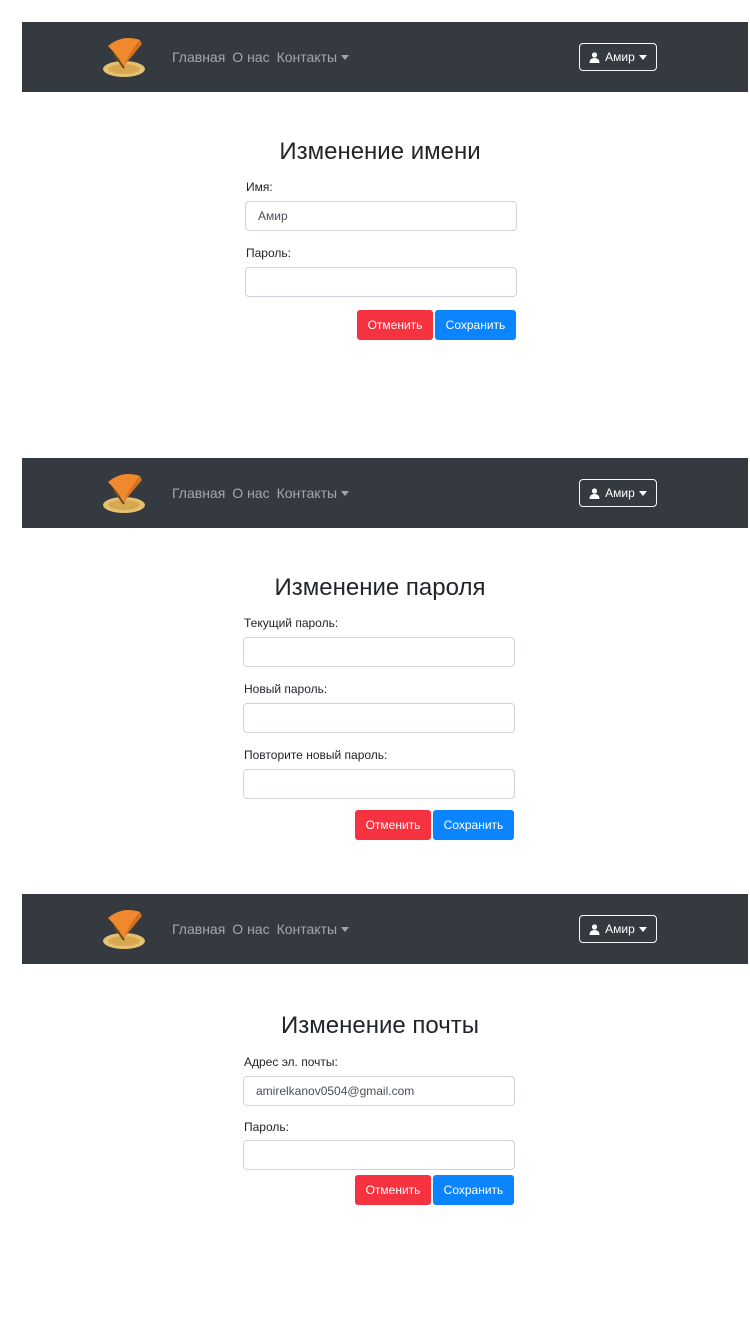 The height and width of the screenshot is (1334, 750). I want to click on current-password-input, so click(379, 652).